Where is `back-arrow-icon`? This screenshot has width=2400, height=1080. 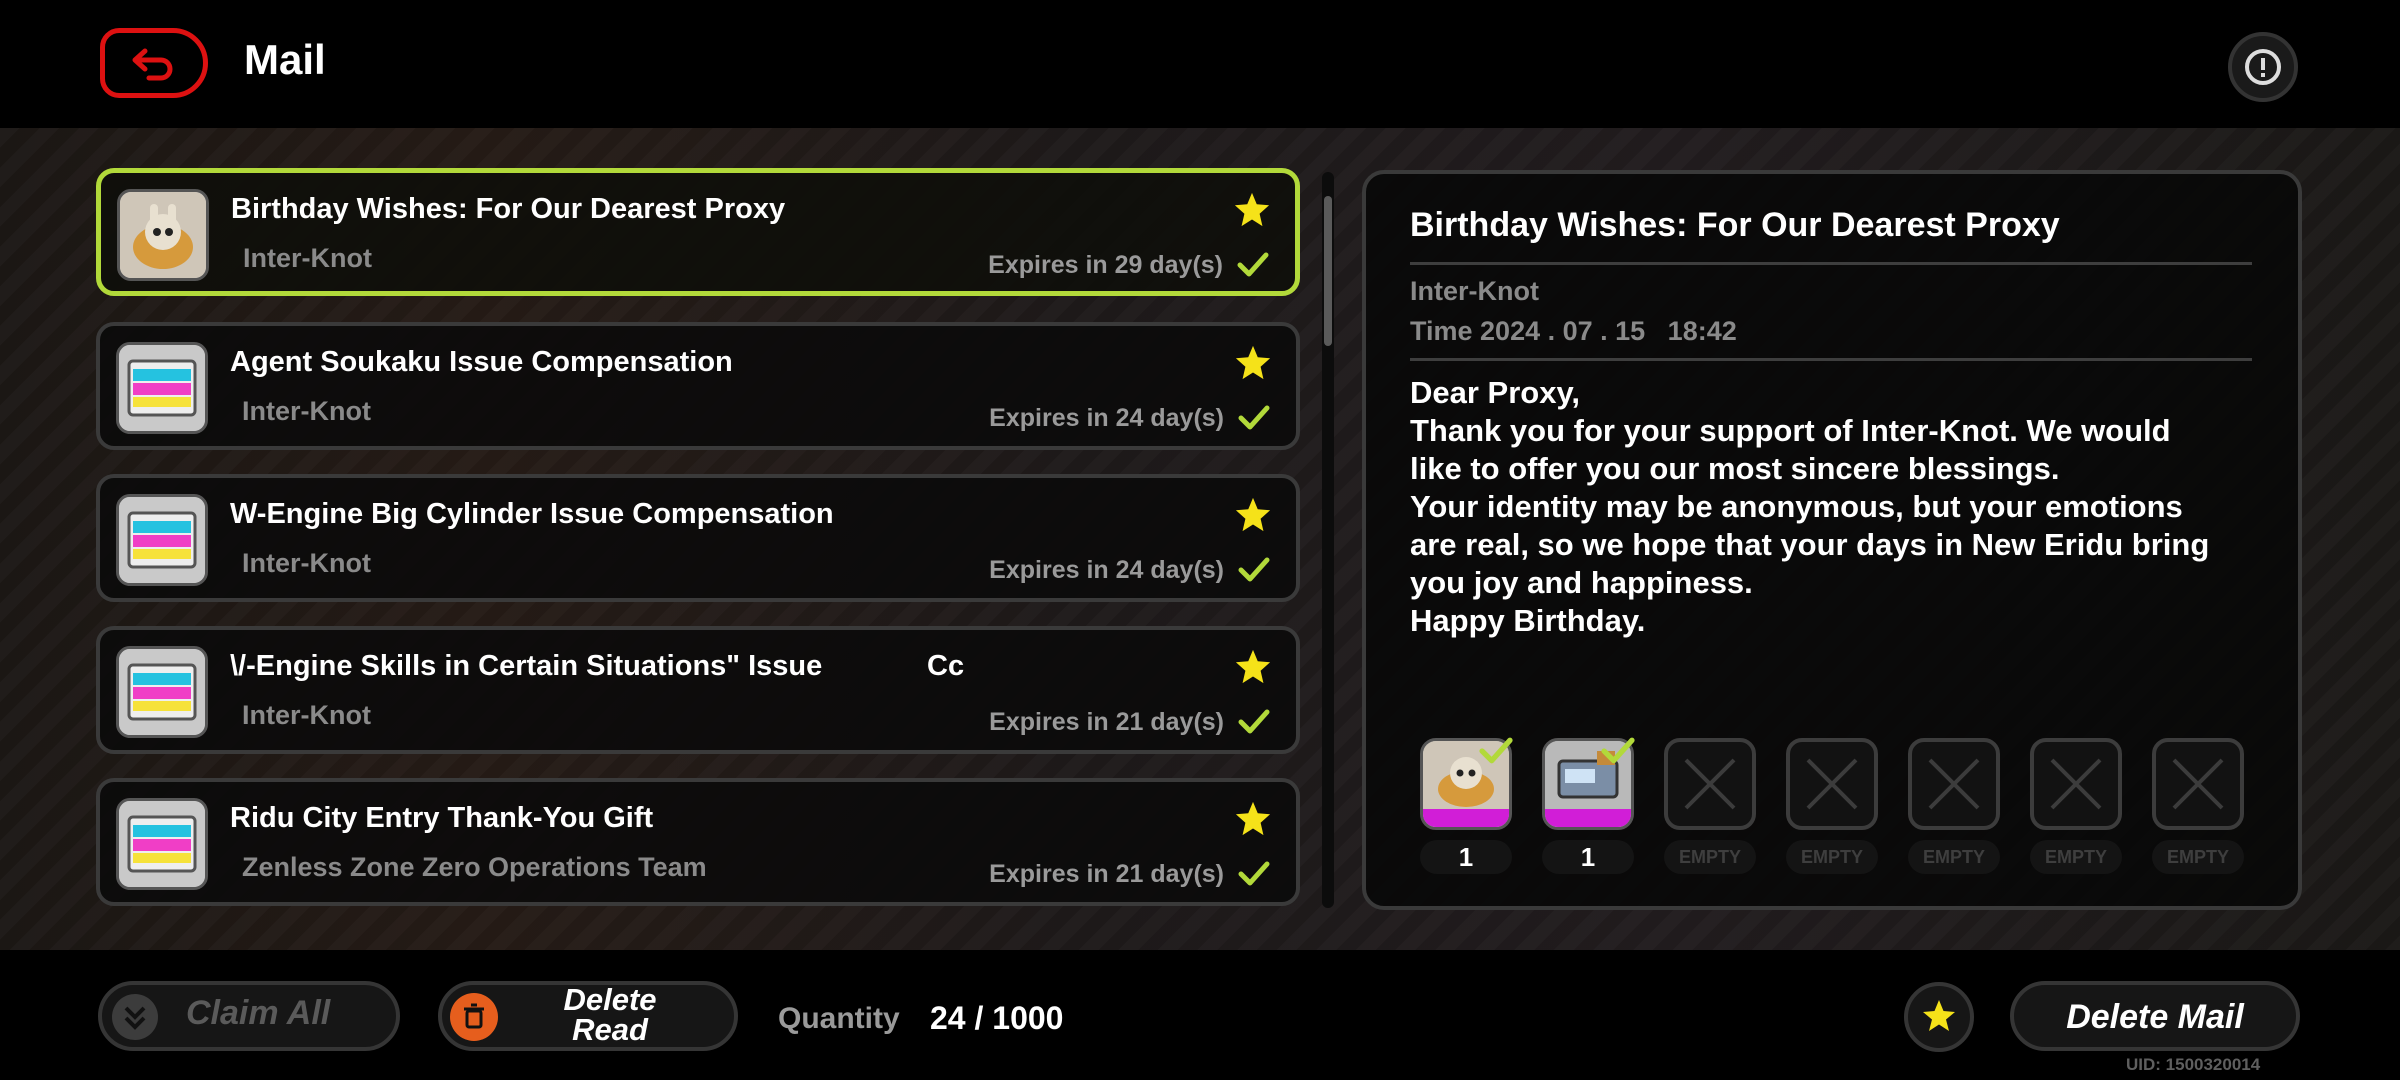
back-arrow-icon is located at coordinates (152, 64).